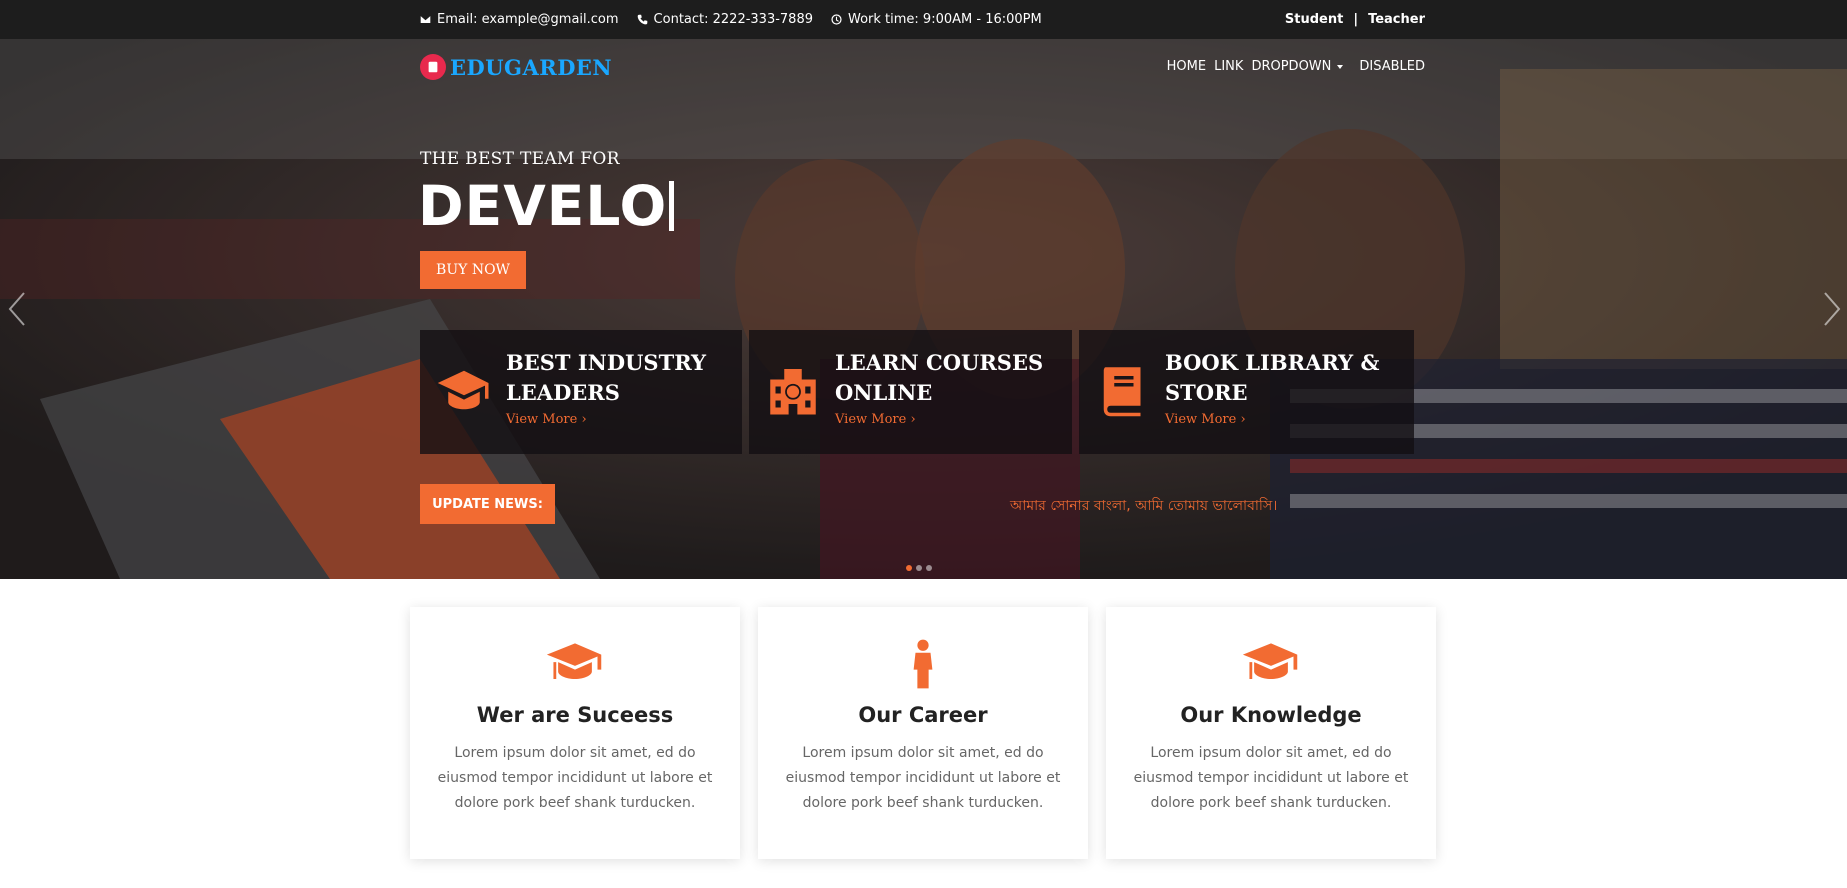 Image resolution: width=1847 pixels, height=888 pixels. I want to click on auth-links: Student | Teacher, so click(1355, 19).